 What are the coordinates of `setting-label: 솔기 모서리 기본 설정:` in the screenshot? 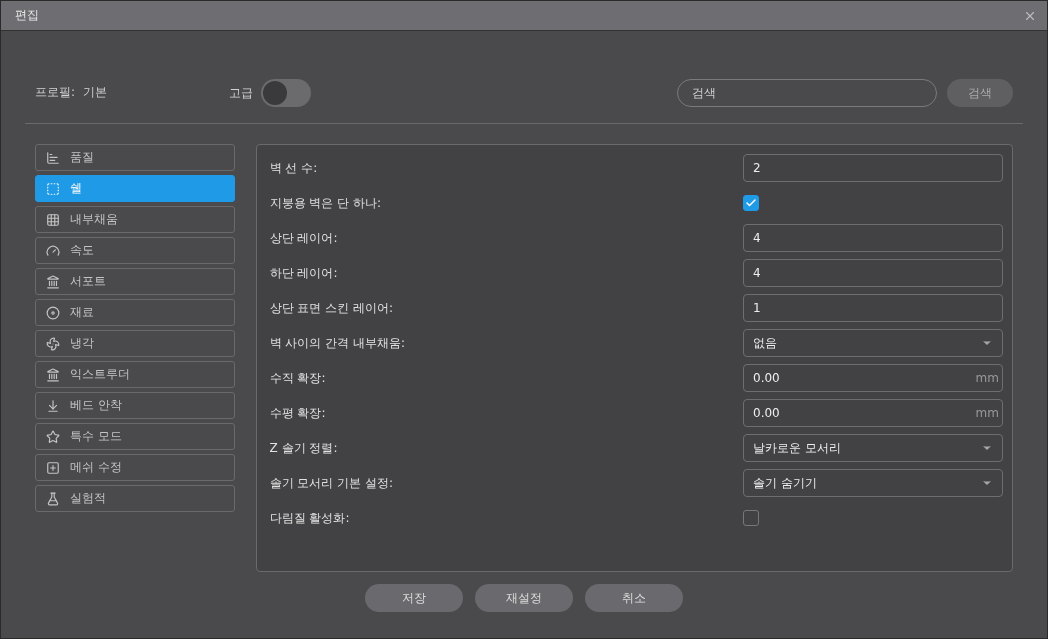 It's located at (331, 483).